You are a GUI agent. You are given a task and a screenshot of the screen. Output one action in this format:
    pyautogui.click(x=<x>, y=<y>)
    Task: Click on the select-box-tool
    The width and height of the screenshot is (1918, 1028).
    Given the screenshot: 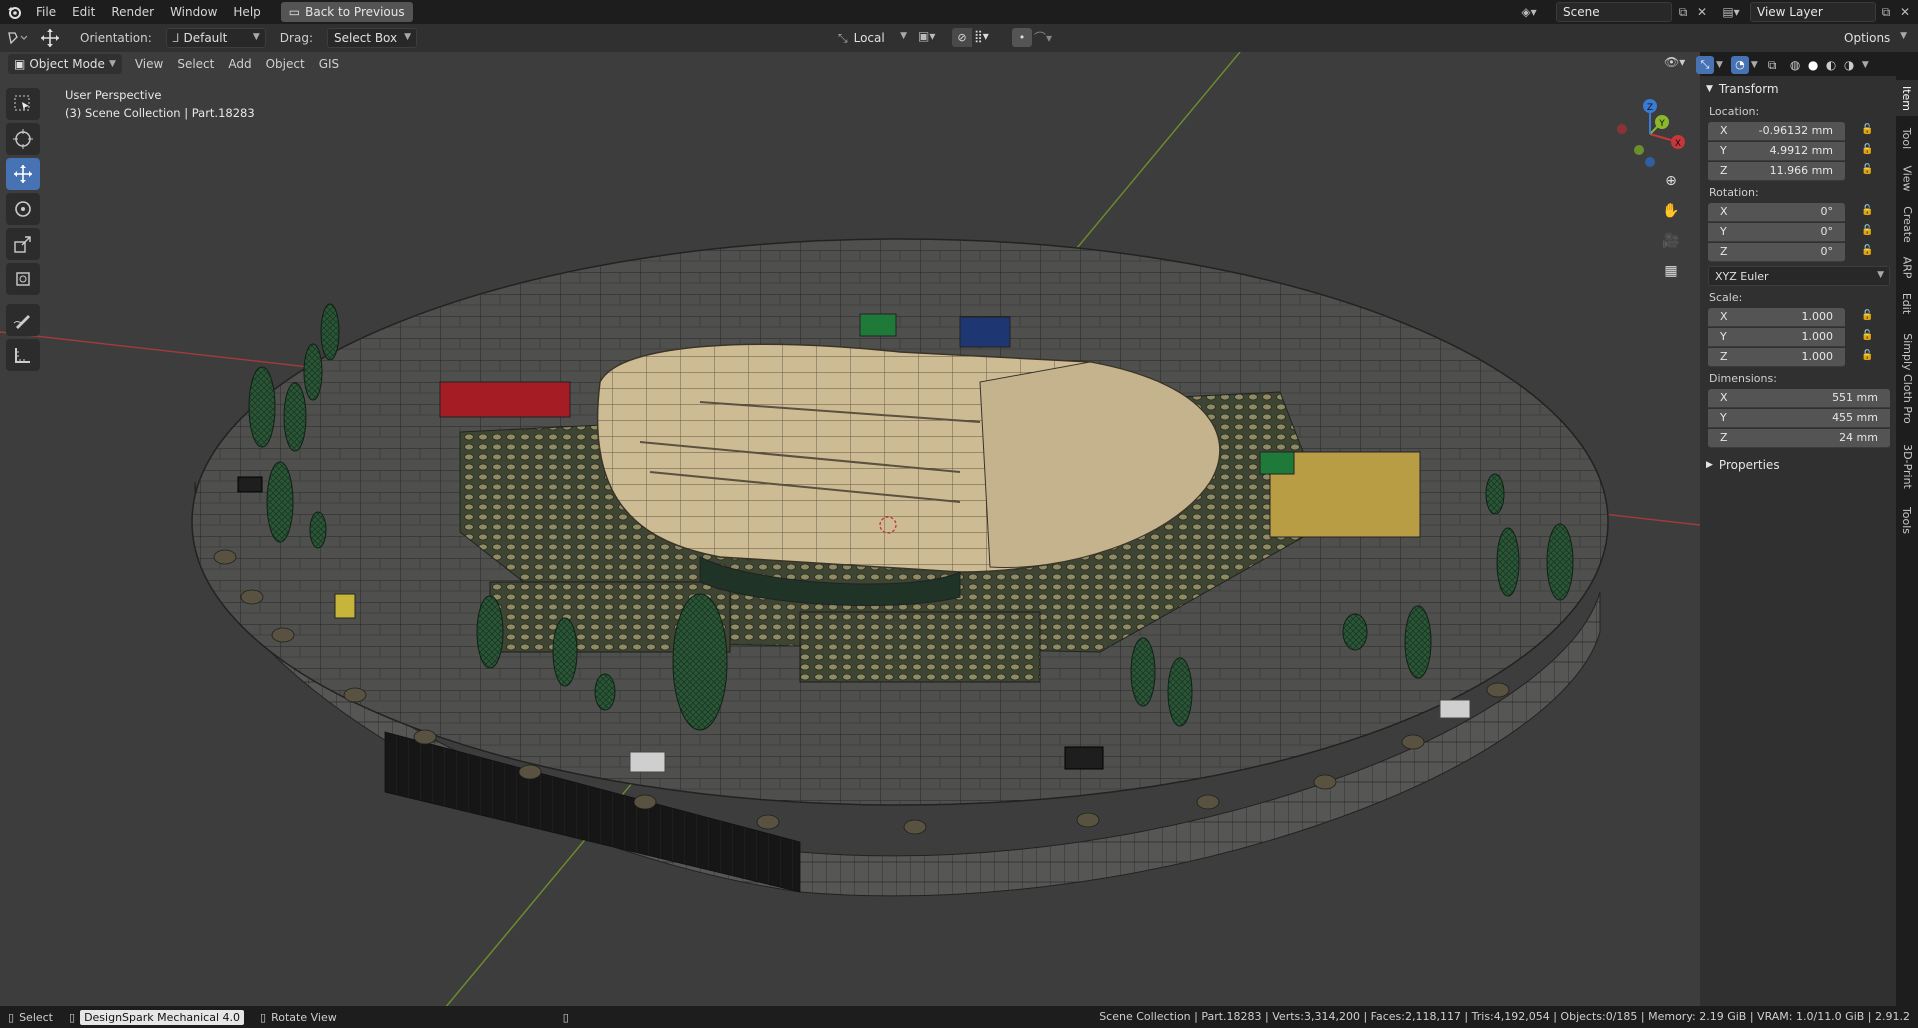 What is the action you would take?
    pyautogui.click(x=23, y=104)
    